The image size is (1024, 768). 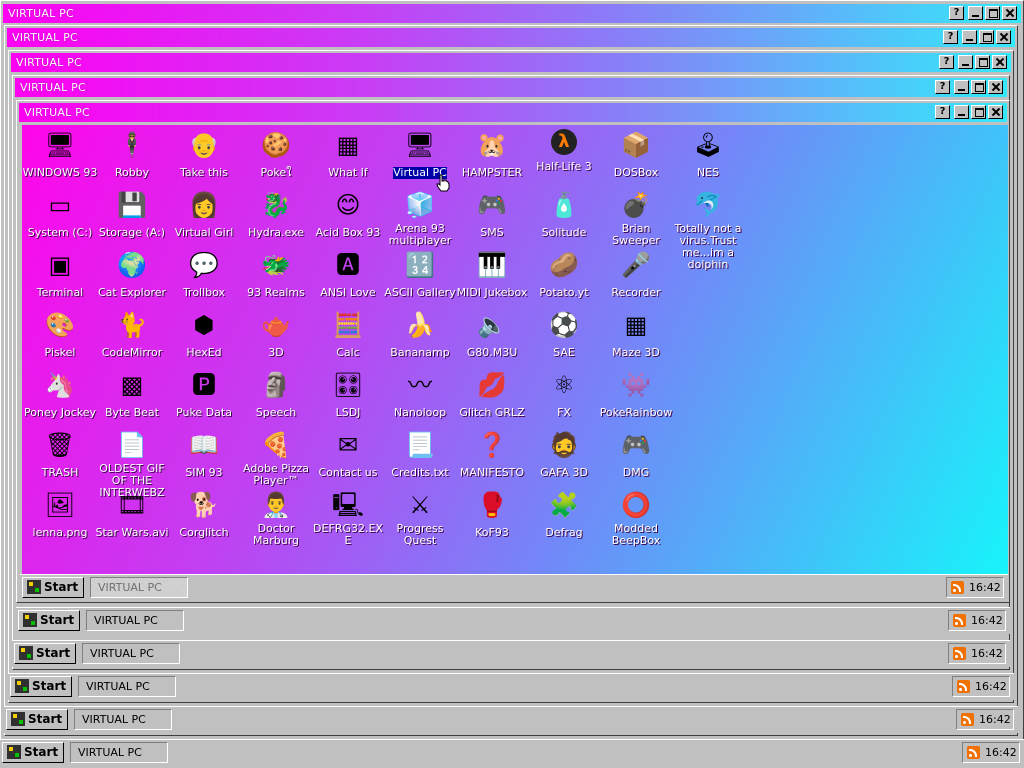 I want to click on desktop-icon: 💾 Storage (A:), so click(x=132, y=214).